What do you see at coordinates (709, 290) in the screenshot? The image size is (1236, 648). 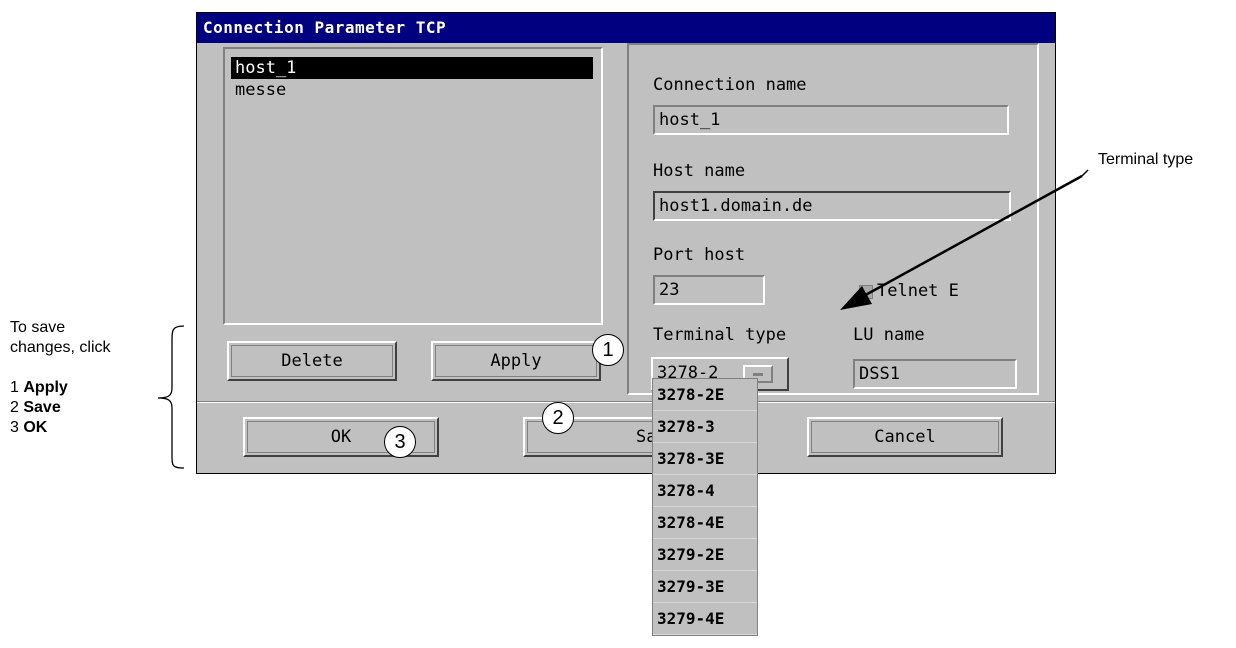 I see `port-host-field: 23` at bounding box center [709, 290].